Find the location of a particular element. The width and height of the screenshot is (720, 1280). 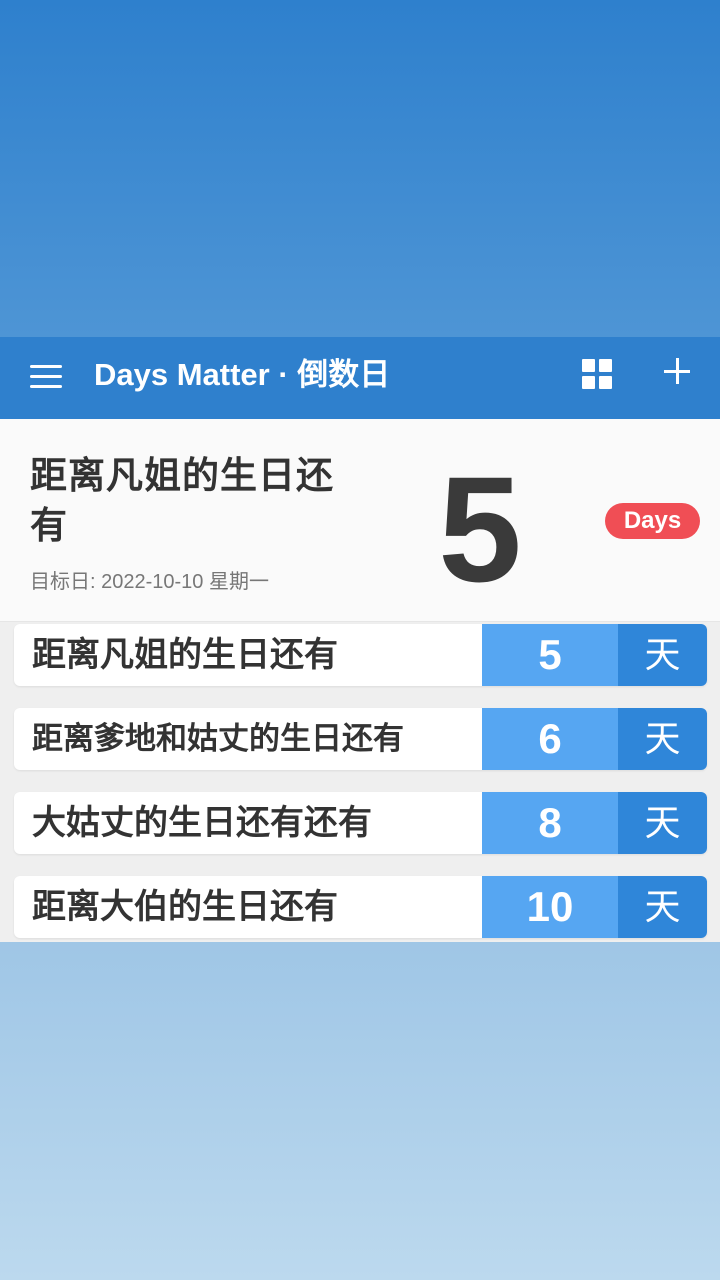

event-title: 距离凡姐的生日还有 is located at coordinates (185, 655).